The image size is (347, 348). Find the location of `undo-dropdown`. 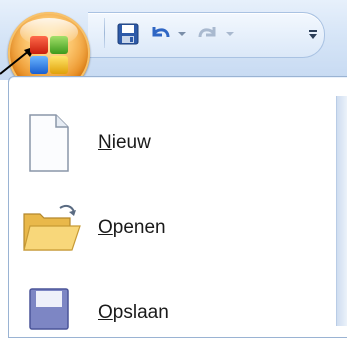

undo-dropdown is located at coordinates (182, 34).